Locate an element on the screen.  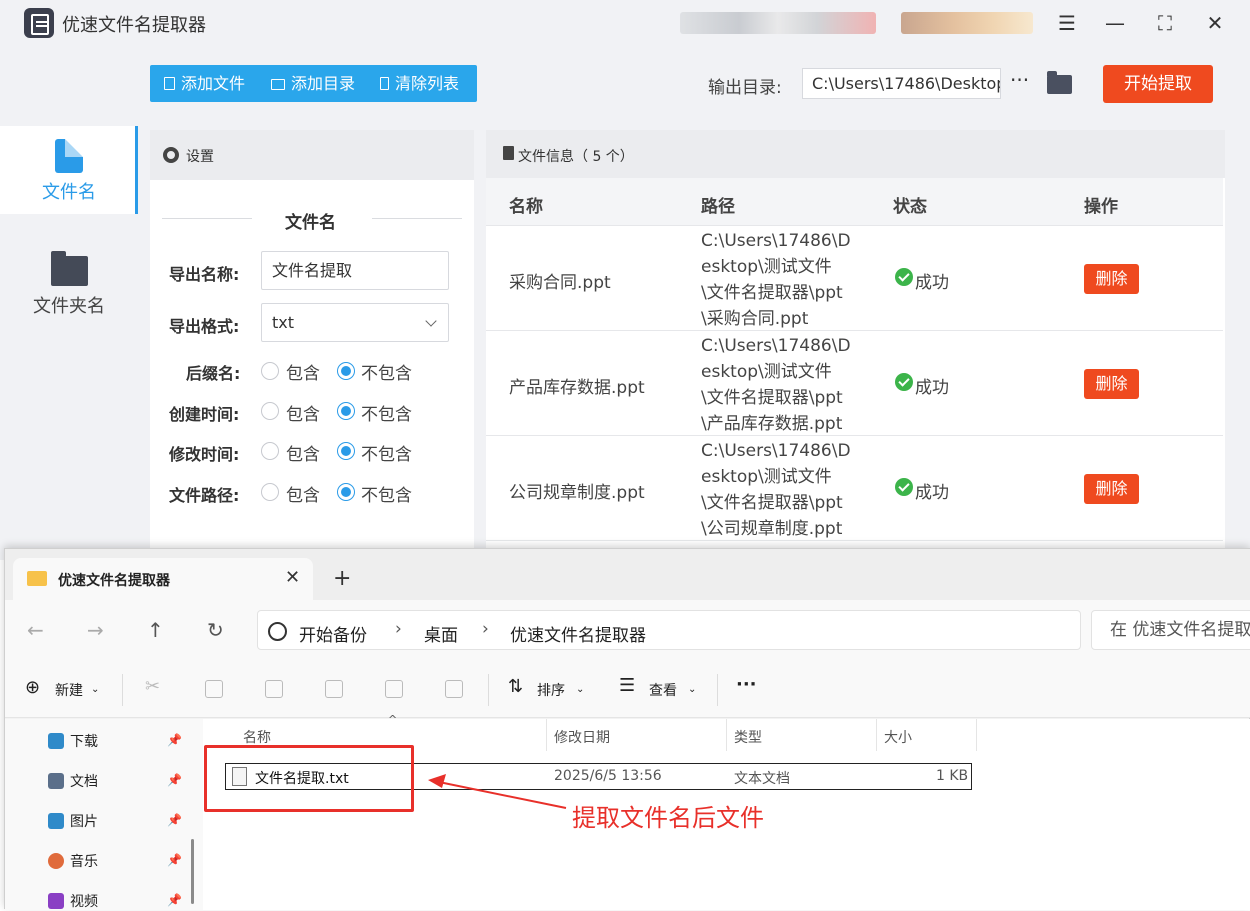
new-tab-icon: + is located at coordinates (342, 578).